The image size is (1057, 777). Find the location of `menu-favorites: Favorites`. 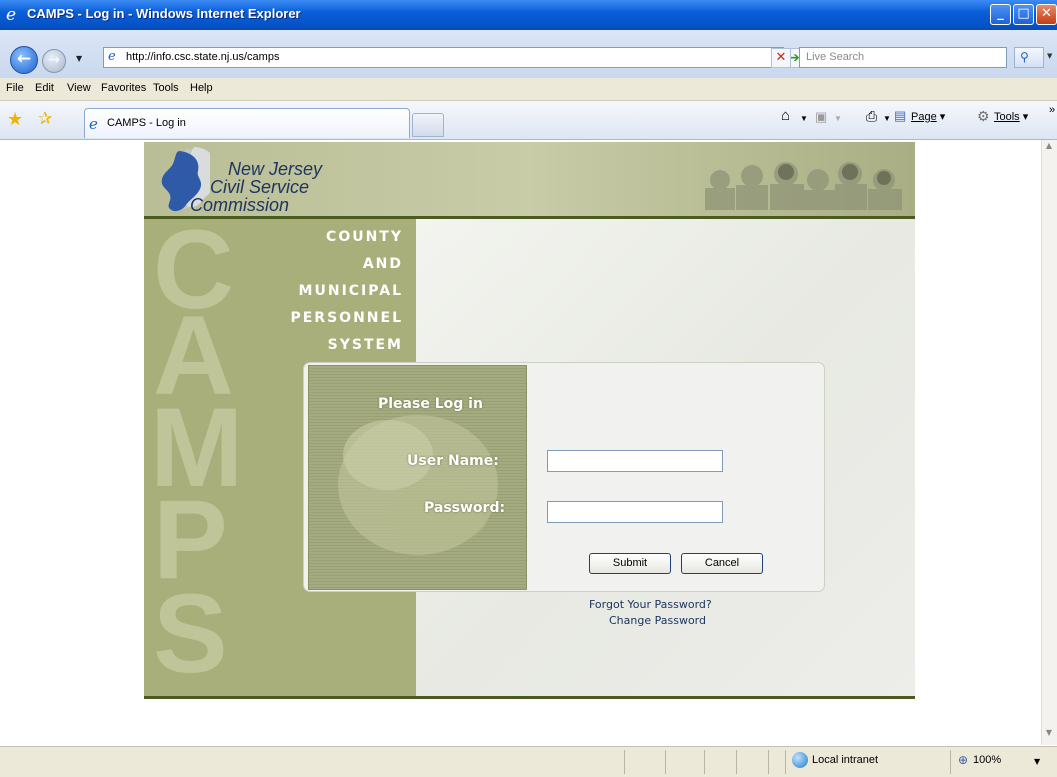

menu-favorites: Favorites is located at coordinates (123, 88).